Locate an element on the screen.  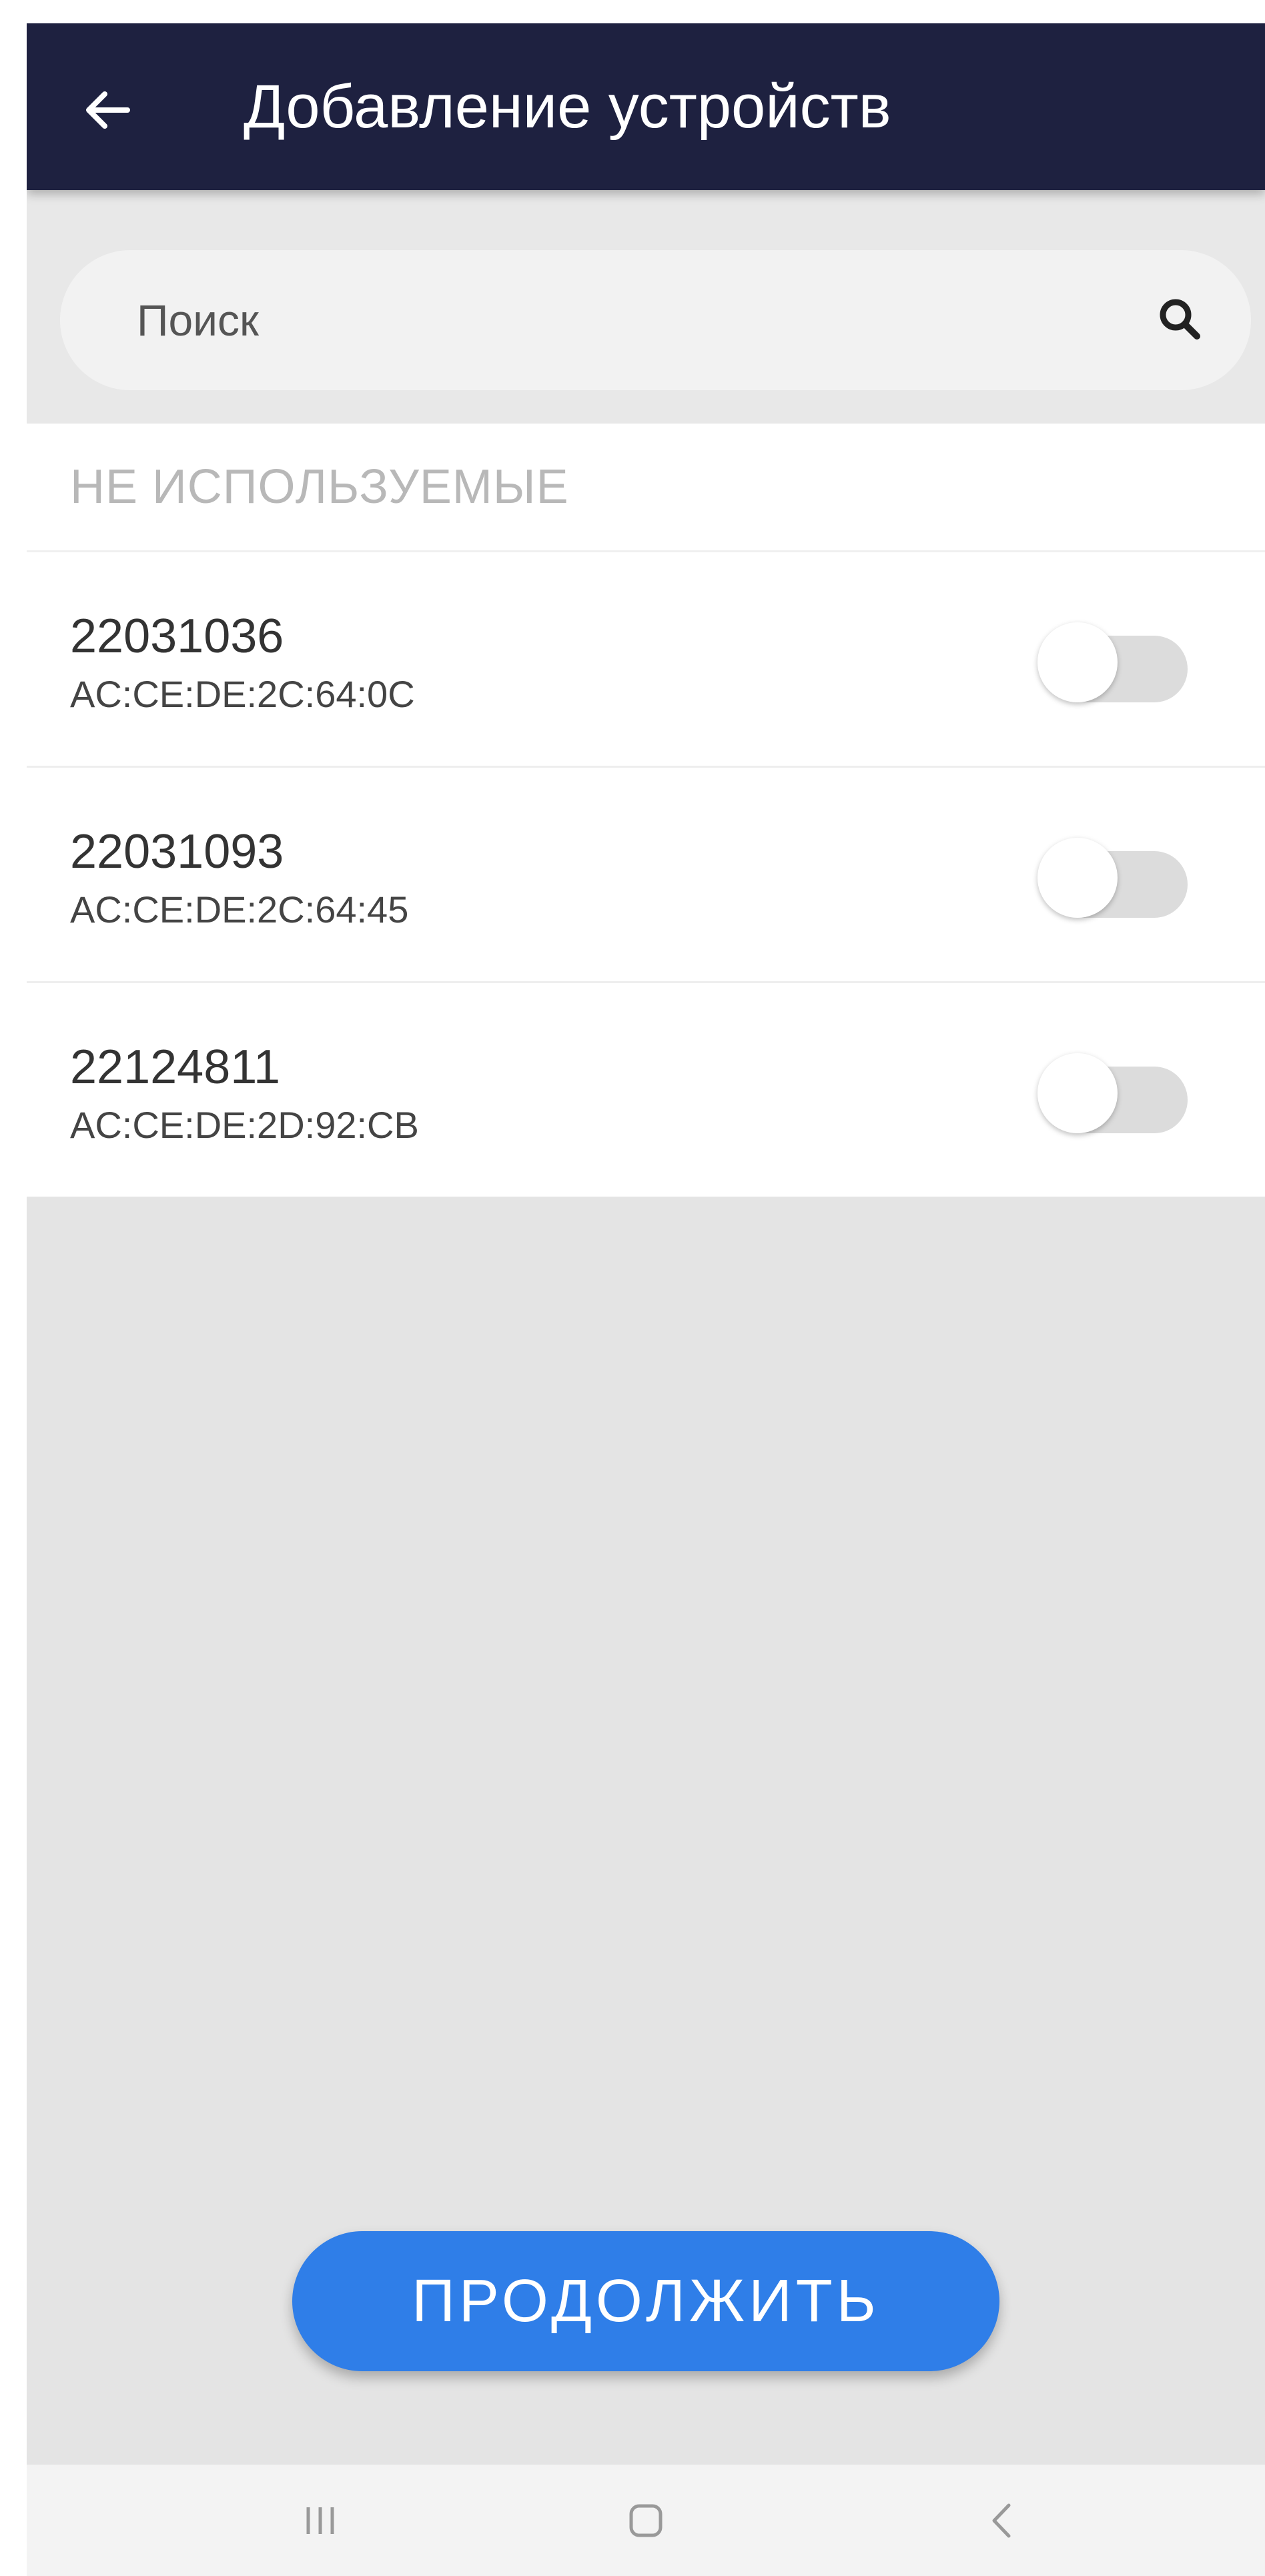
home-icon is located at coordinates (646, 2520).